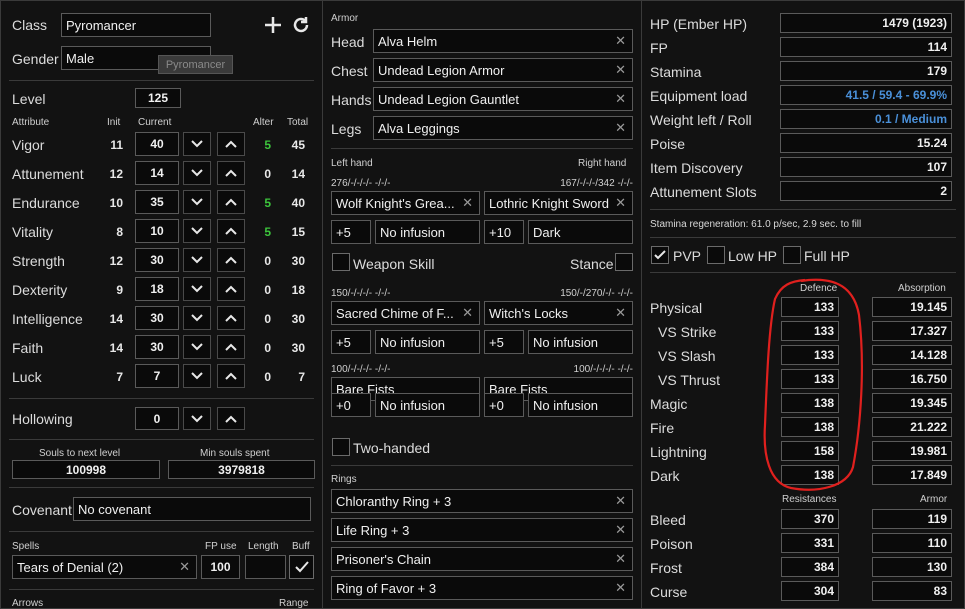  I want to click on full-hp-label: Full HP, so click(827, 256).